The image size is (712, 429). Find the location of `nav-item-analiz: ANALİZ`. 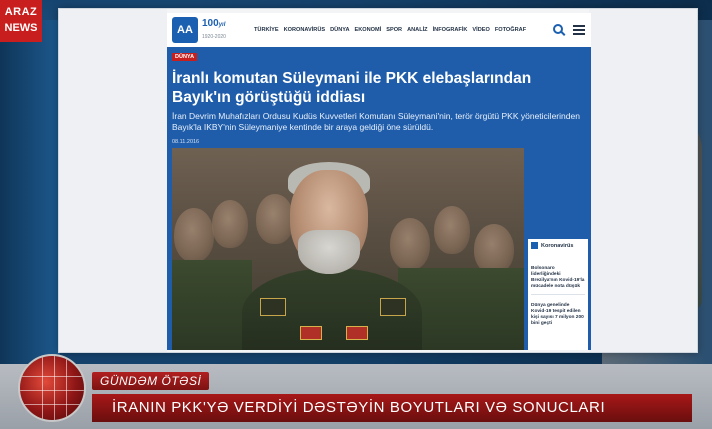

nav-item-analiz: ANALİZ is located at coordinates (417, 30).